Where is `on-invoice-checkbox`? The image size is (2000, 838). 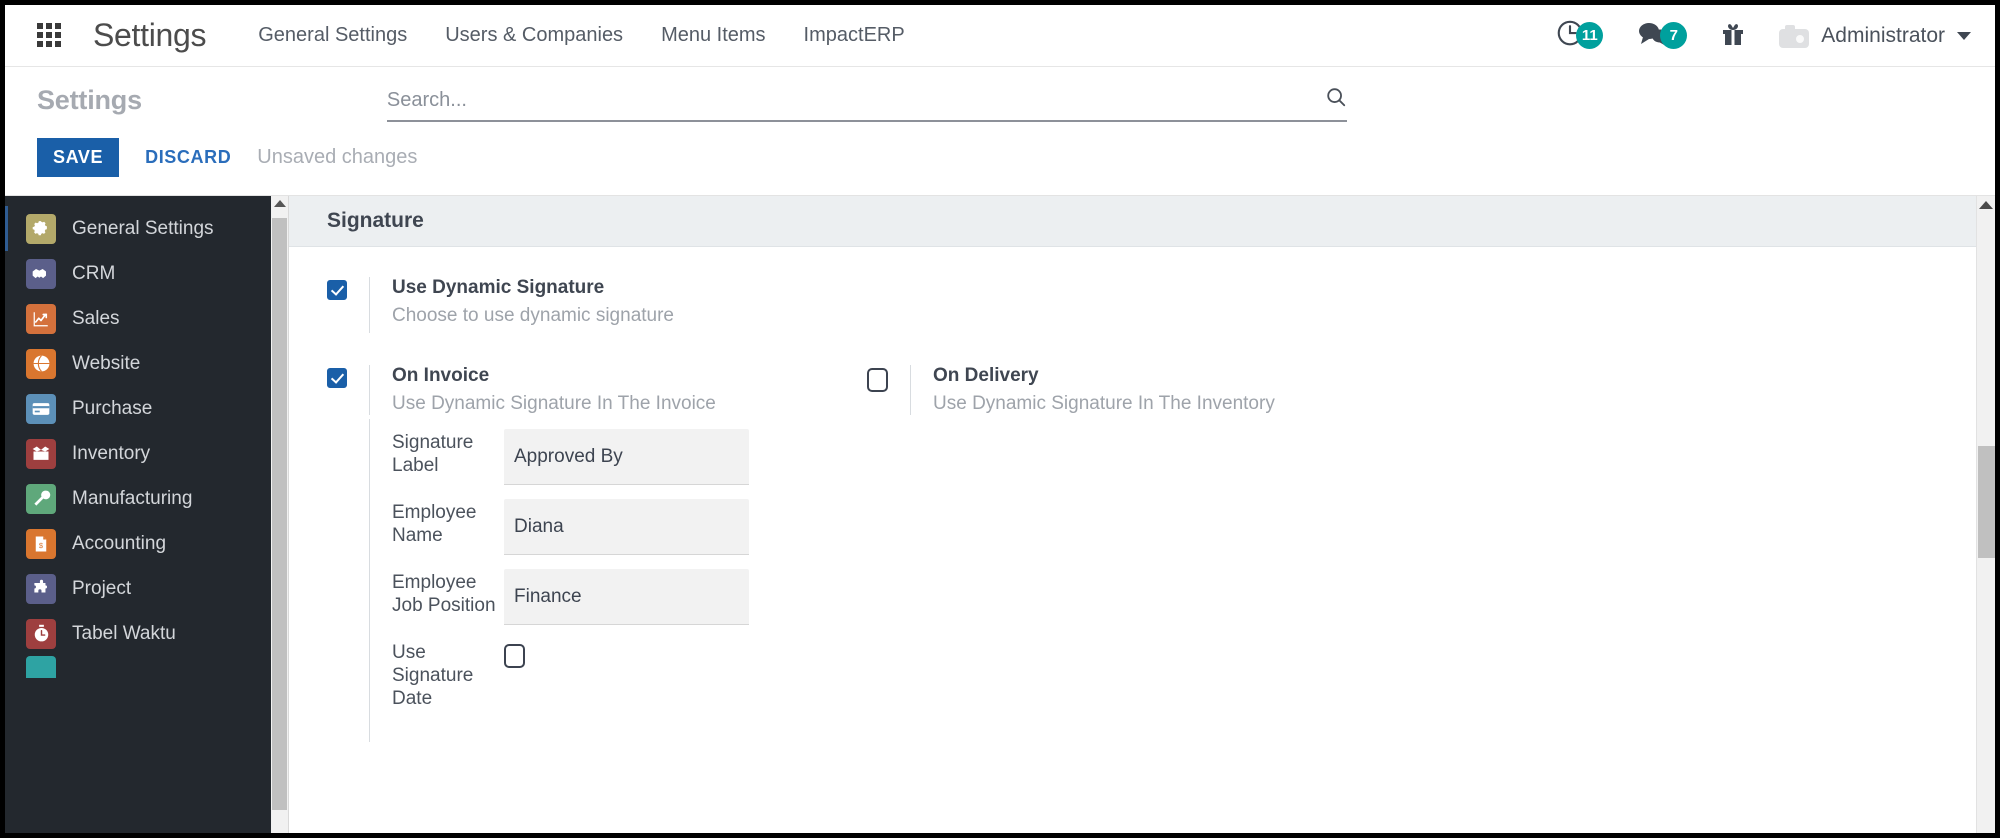 on-invoice-checkbox is located at coordinates (337, 378).